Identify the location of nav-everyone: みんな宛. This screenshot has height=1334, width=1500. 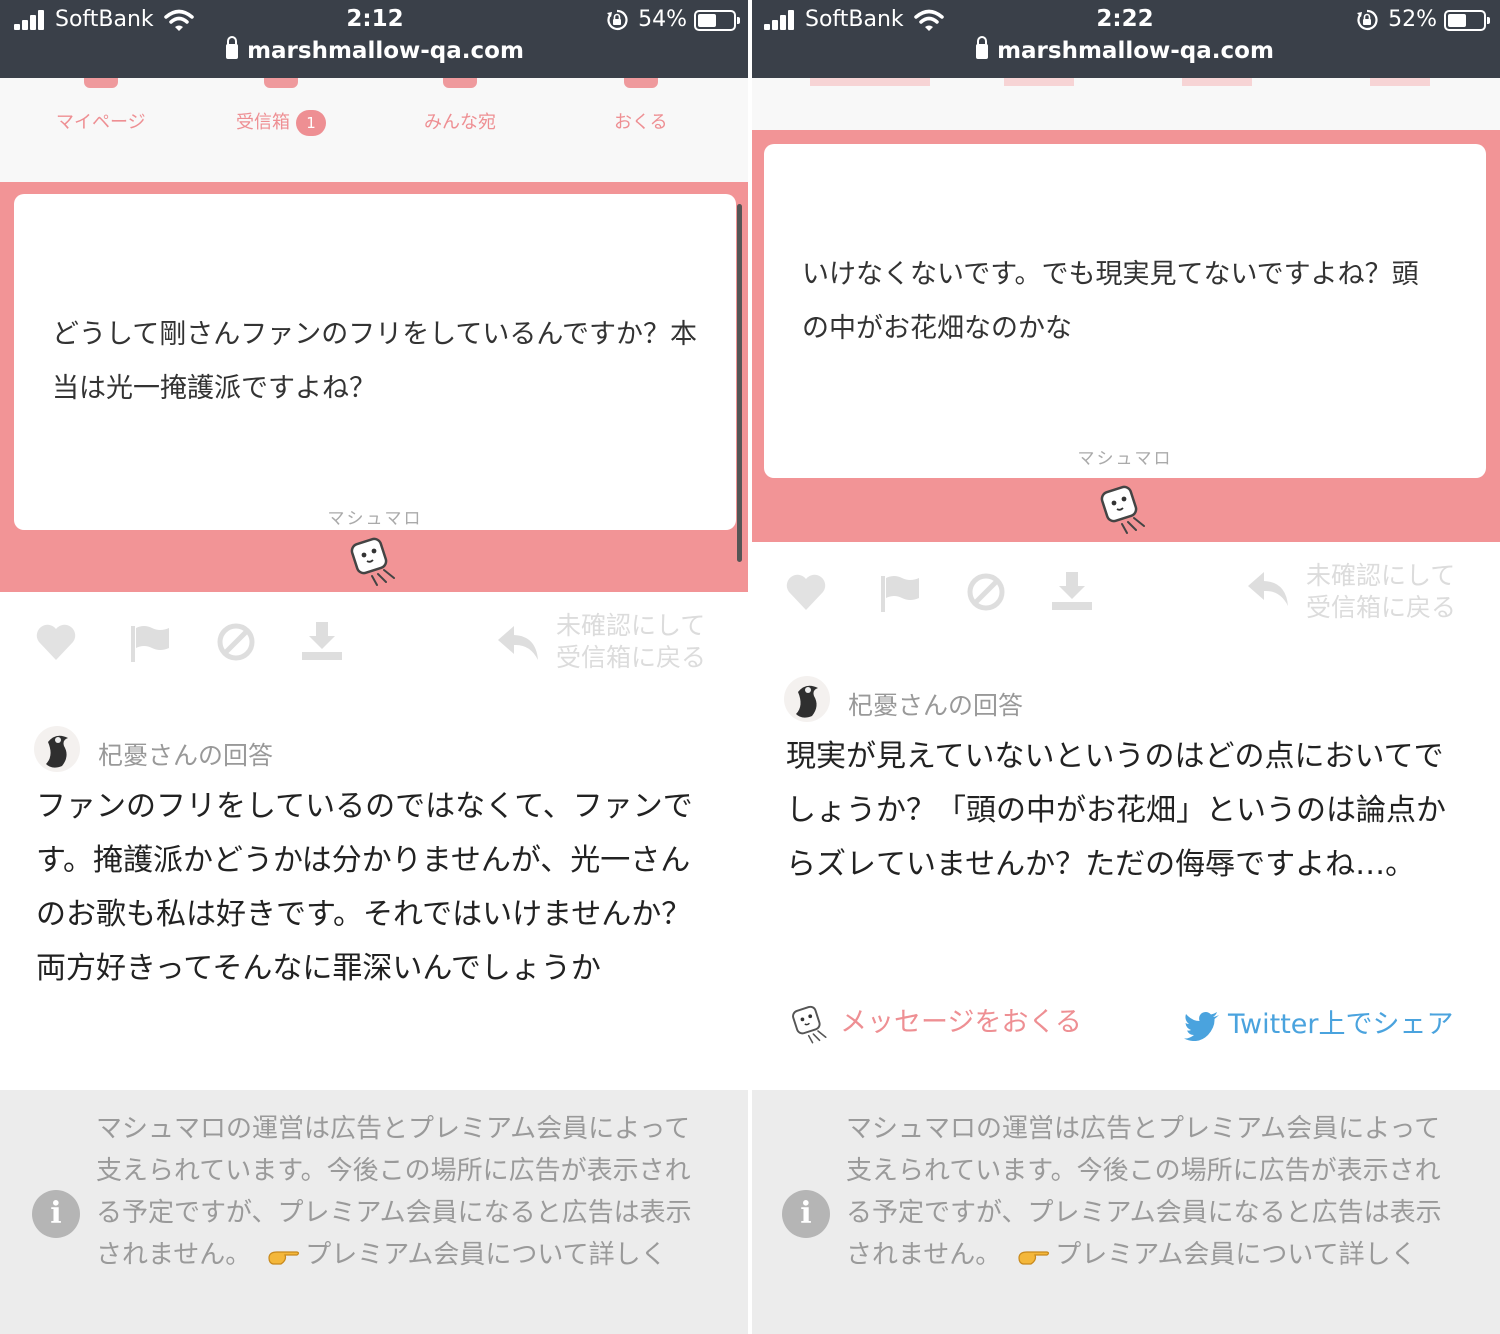
(460, 106).